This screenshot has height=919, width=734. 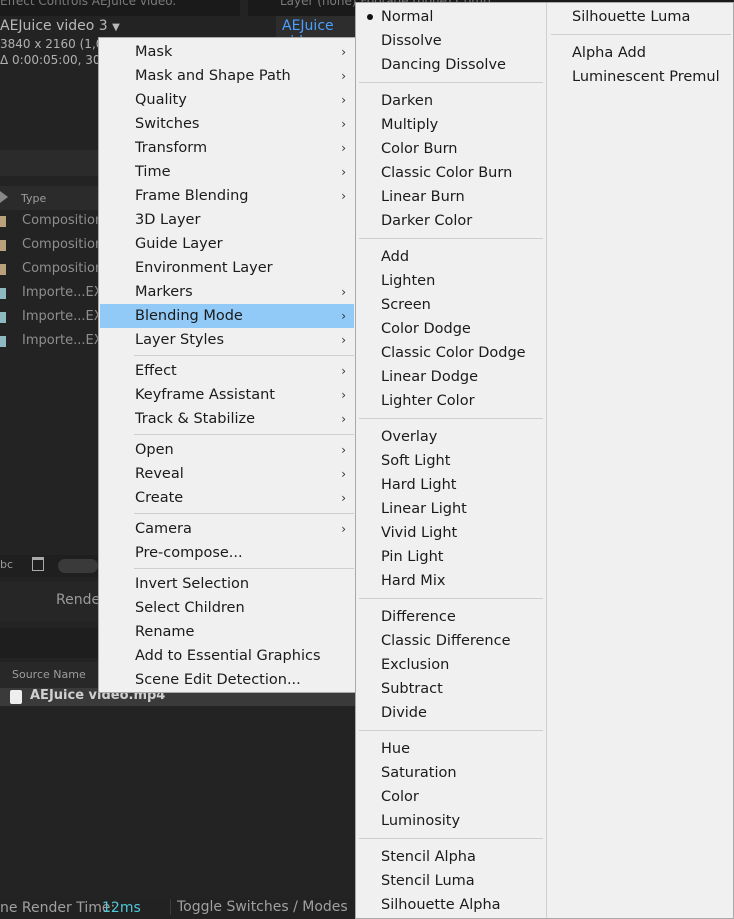 What do you see at coordinates (227, 148) in the screenshot?
I see `menu-item-transform: Transform ›` at bounding box center [227, 148].